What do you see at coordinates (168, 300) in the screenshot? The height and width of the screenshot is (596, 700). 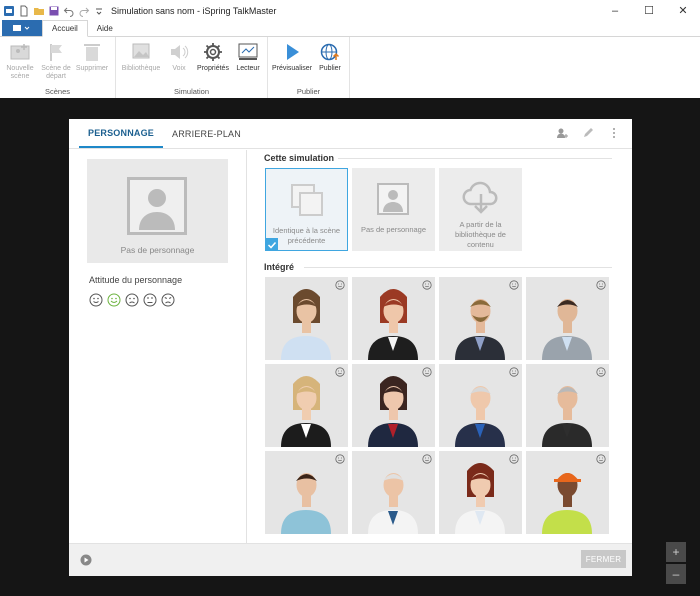 I see `angry-face-icon` at bounding box center [168, 300].